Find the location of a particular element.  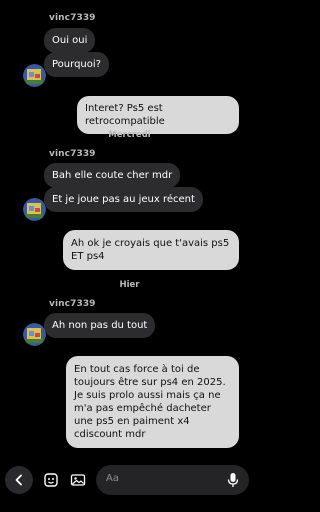

message-composer: Aa is located at coordinates (129, 487).